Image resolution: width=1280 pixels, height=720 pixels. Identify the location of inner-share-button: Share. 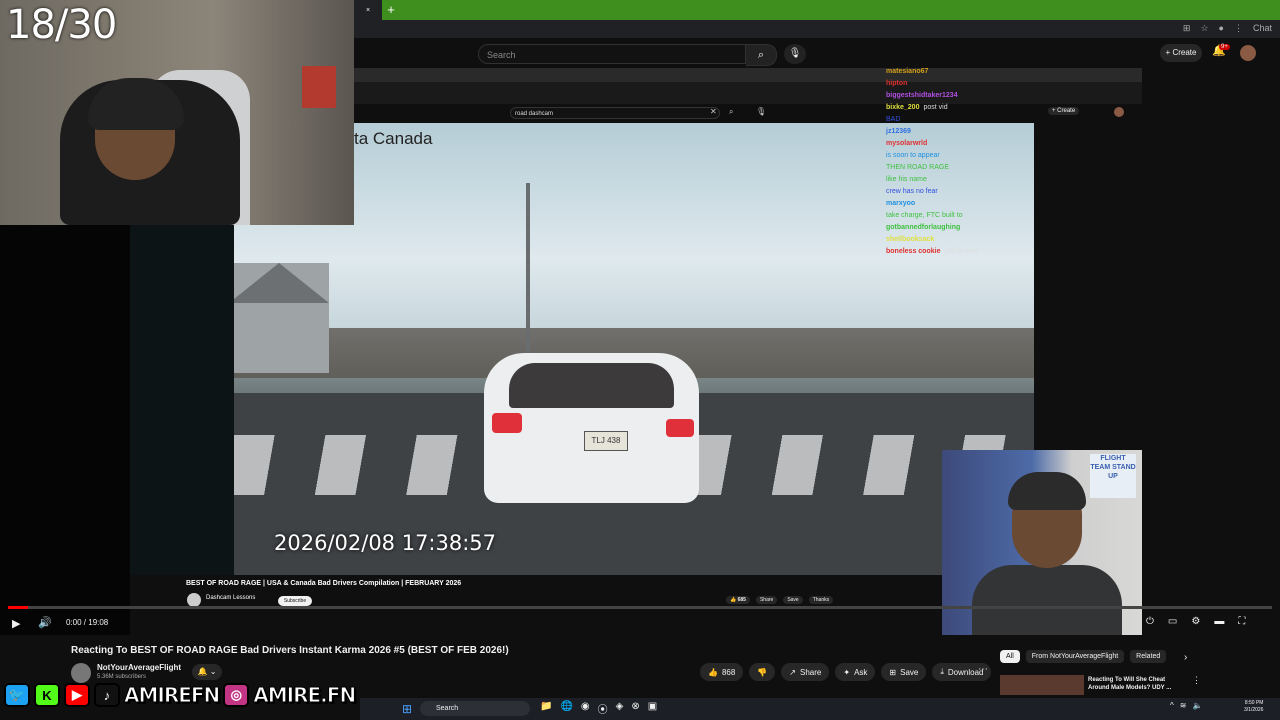
(766, 600).